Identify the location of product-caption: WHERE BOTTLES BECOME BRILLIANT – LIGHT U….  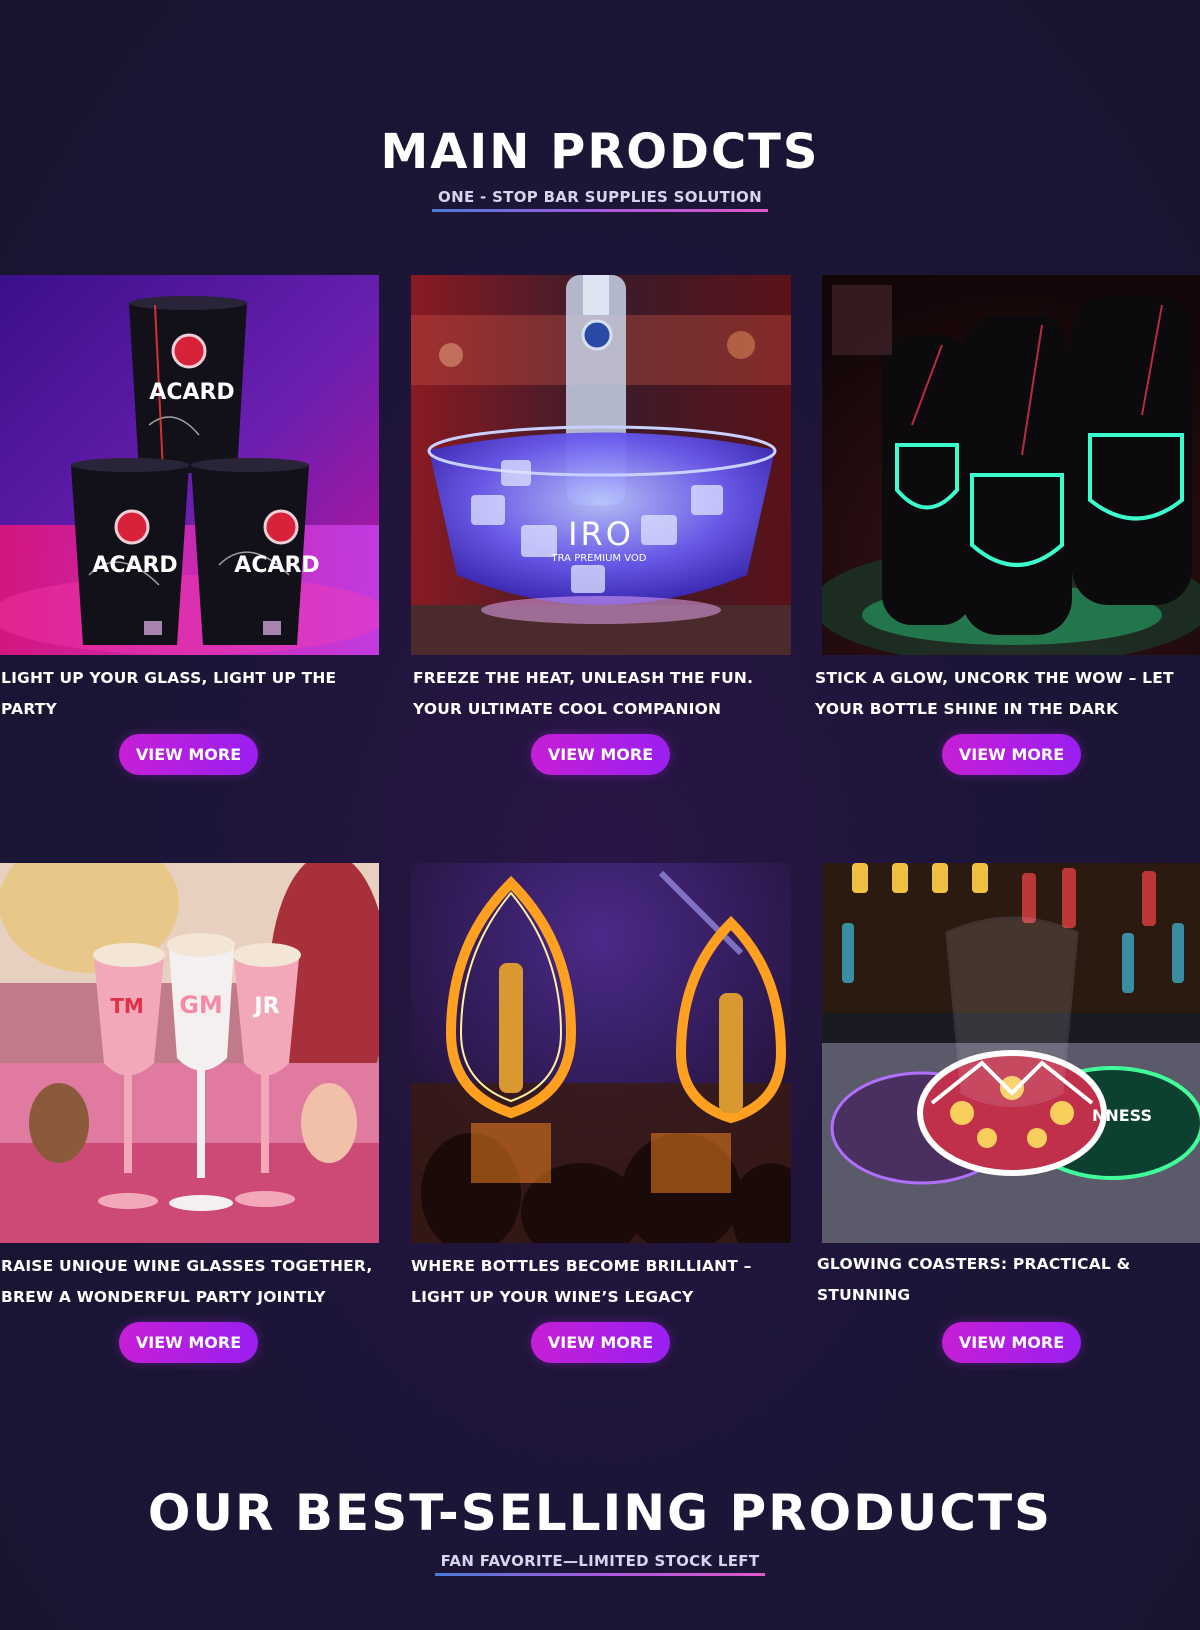
(581, 1281).